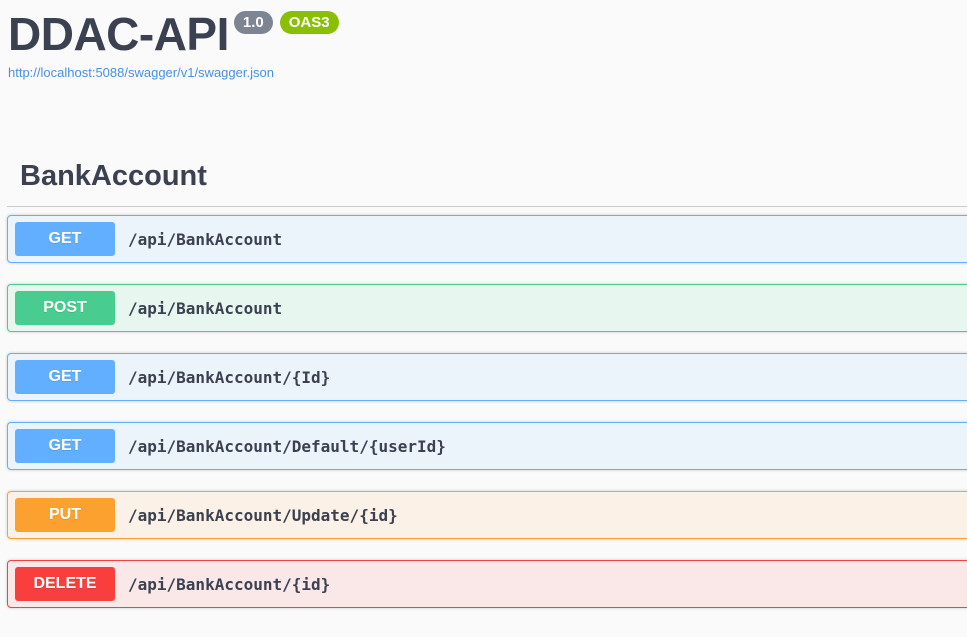 The image size is (967, 637). What do you see at coordinates (487, 308) in the screenshot?
I see `operation-post-bankaccount: POST /api/BankAccount` at bounding box center [487, 308].